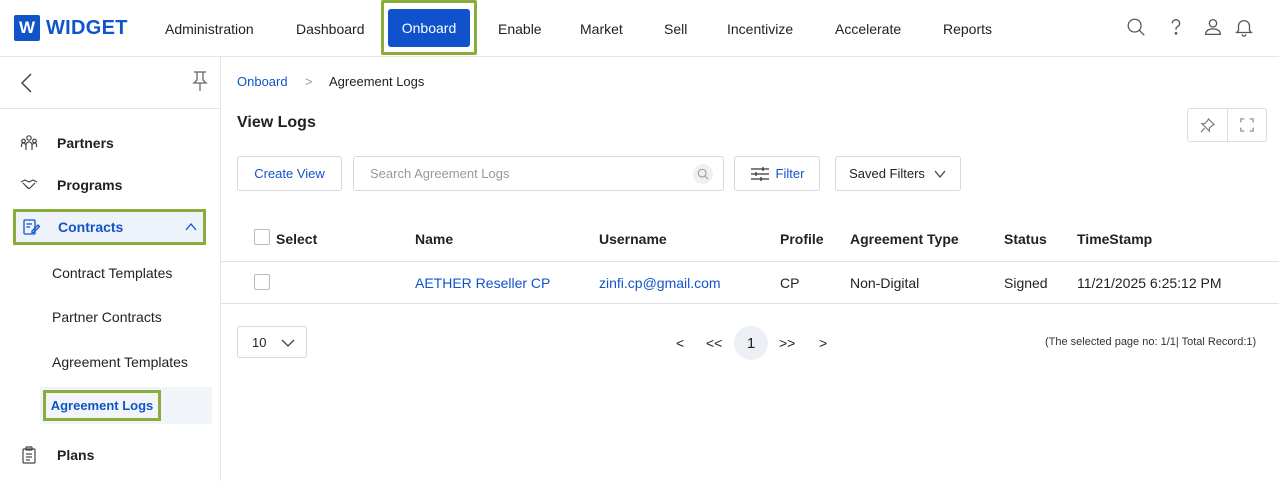 This screenshot has width=1279, height=481. What do you see at coordinates (1246, 125) in the screenshot?
I see `fullscreen-icon` at bounding box center [1246, 125].